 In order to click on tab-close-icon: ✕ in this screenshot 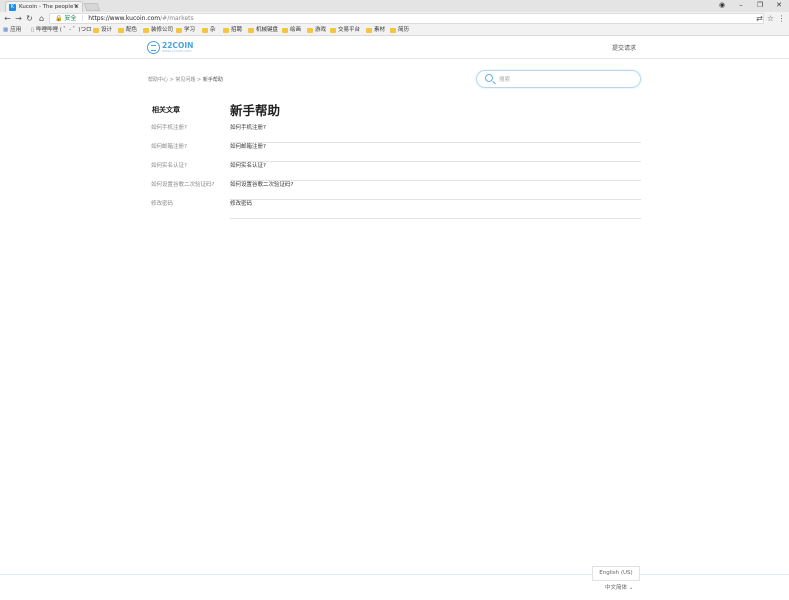, I will do `click(76, 7)`.